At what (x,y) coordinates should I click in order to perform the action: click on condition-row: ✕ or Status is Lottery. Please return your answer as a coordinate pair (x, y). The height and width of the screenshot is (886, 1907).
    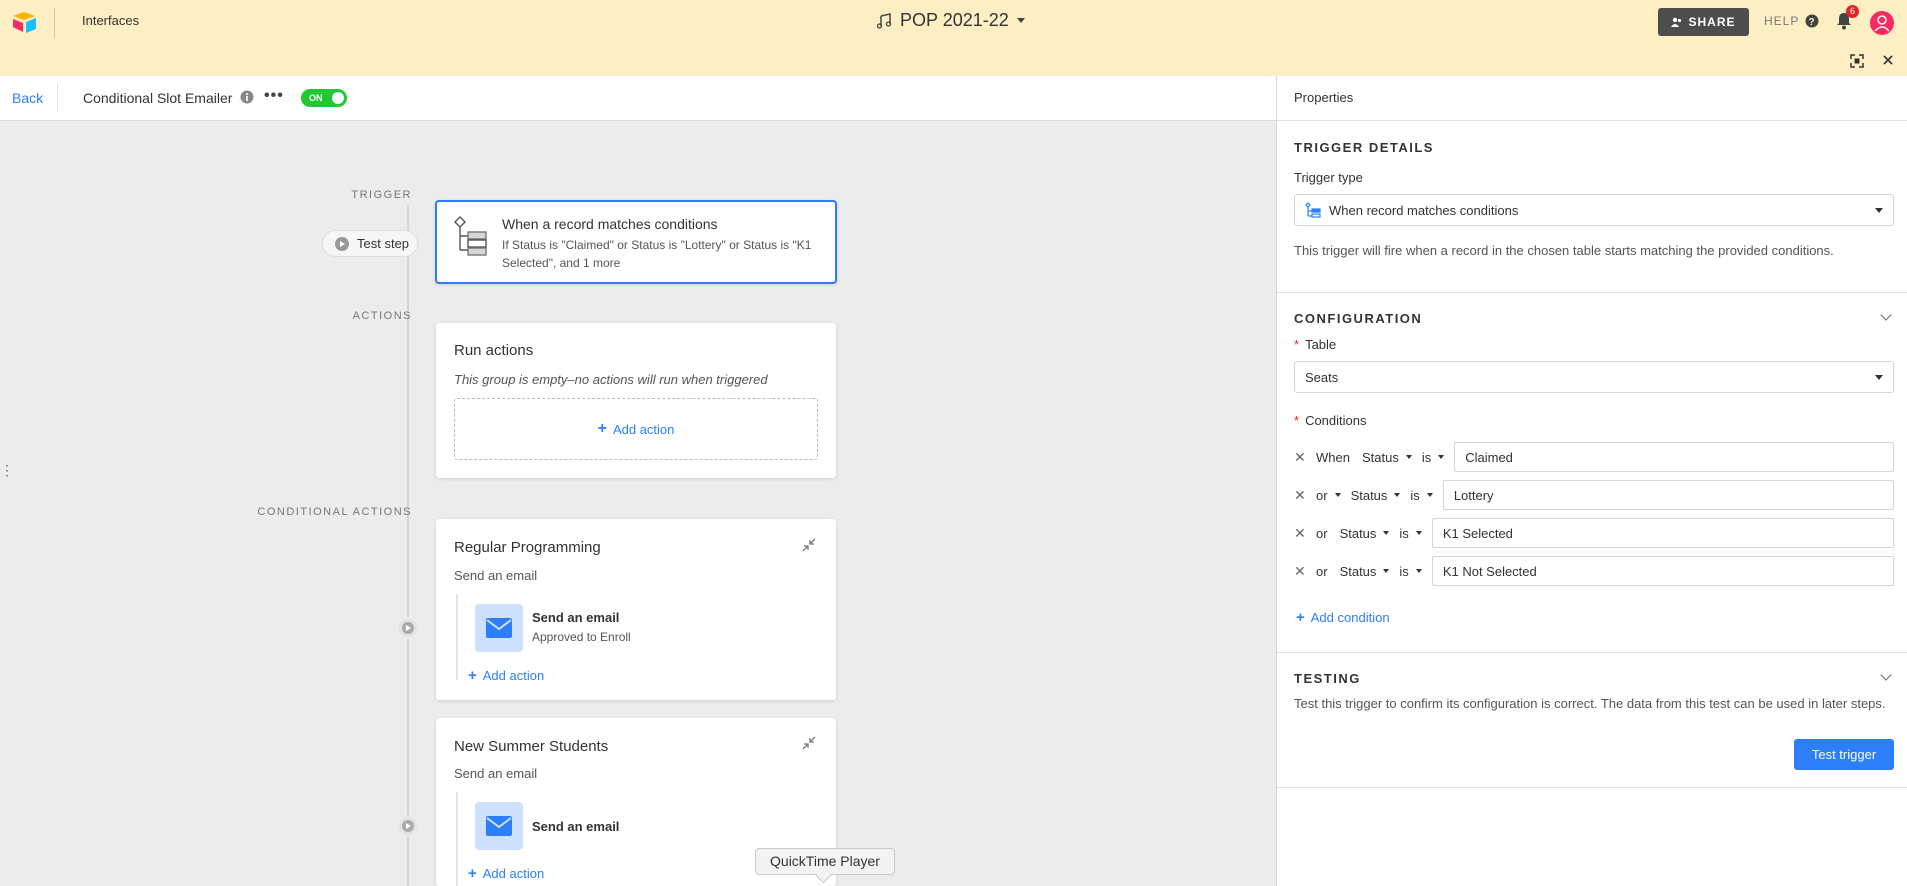
    Looking at the image, I should click on (1594, 495).